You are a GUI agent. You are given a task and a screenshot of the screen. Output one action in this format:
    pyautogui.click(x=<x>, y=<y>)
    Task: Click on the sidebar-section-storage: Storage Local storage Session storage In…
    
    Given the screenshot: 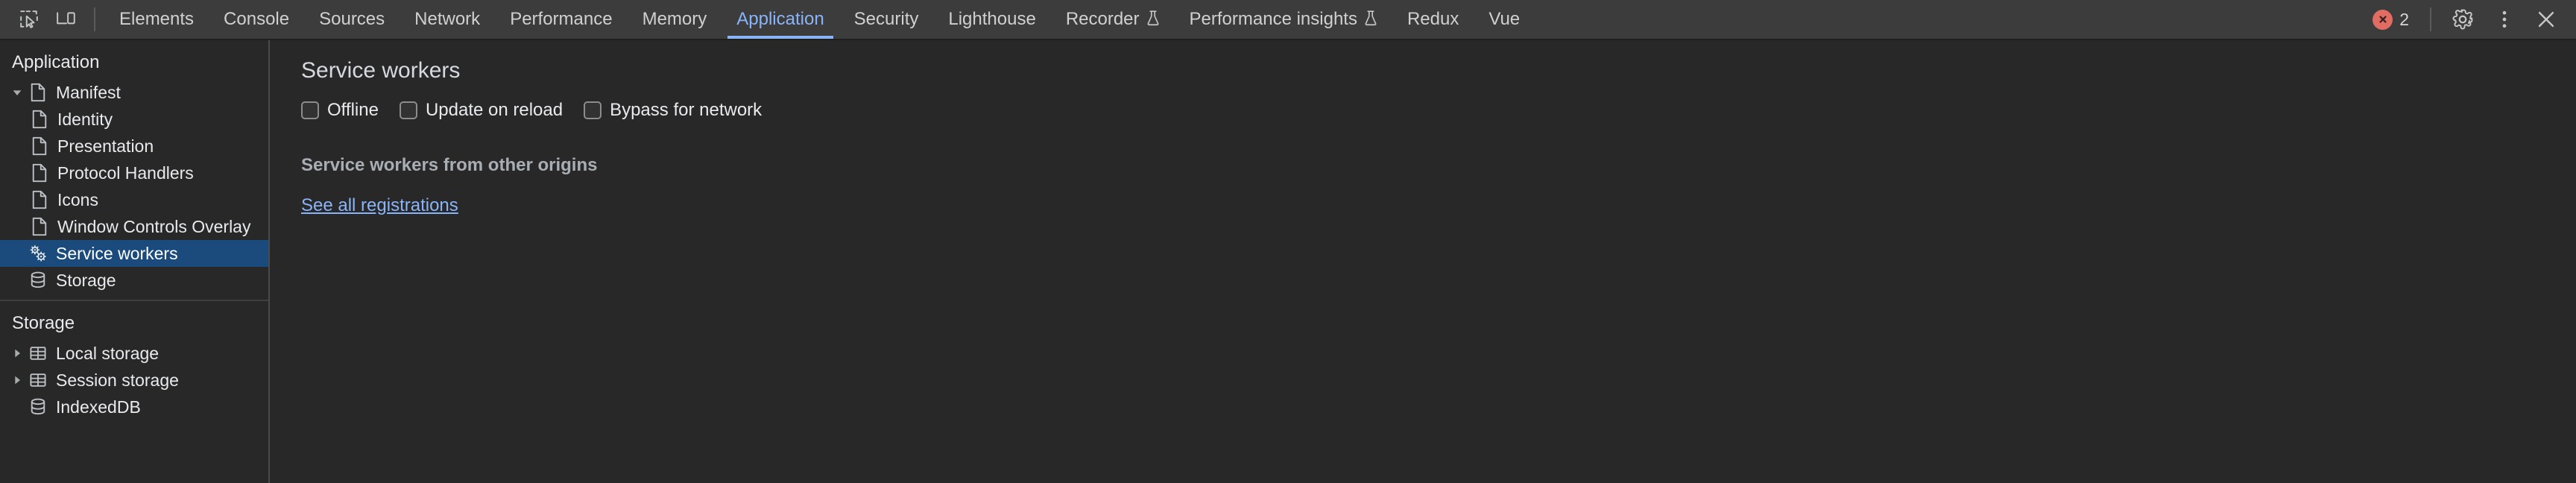 What is the action you would take?
    pyautogui.click(x=134, y=360)
    